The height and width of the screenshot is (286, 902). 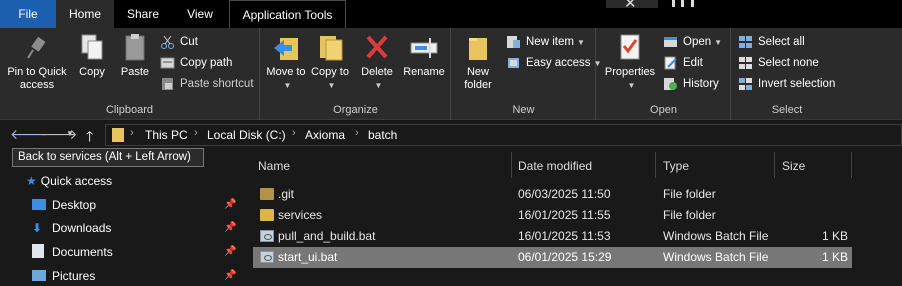 I want to click on organize-group-label: Organize, so click(x=355, y=110).